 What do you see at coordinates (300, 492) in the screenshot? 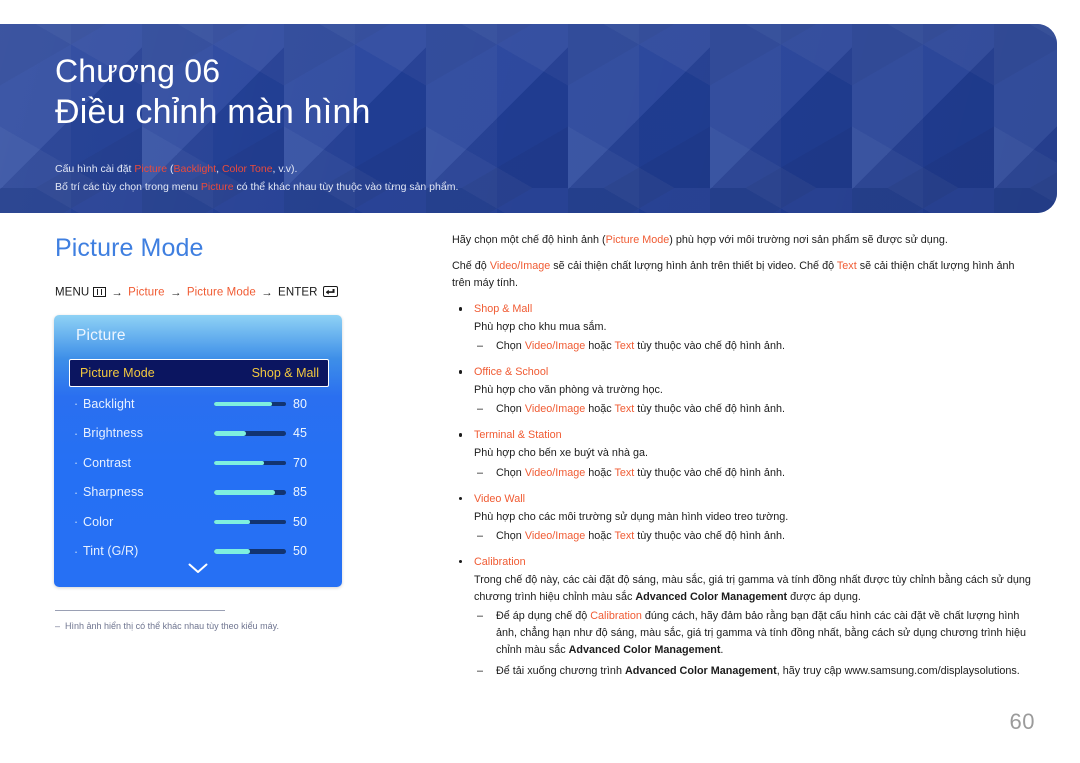
I see `osd-row-value: 85` at bounding box center [300, 492].